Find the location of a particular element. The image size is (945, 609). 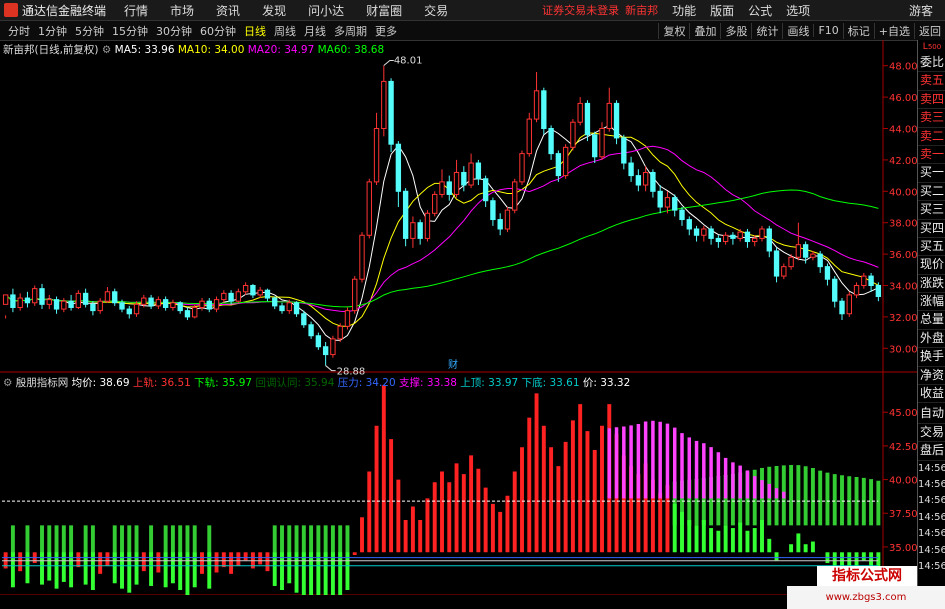

menu-exchange: 市场 is located at coordinates (182, 10).